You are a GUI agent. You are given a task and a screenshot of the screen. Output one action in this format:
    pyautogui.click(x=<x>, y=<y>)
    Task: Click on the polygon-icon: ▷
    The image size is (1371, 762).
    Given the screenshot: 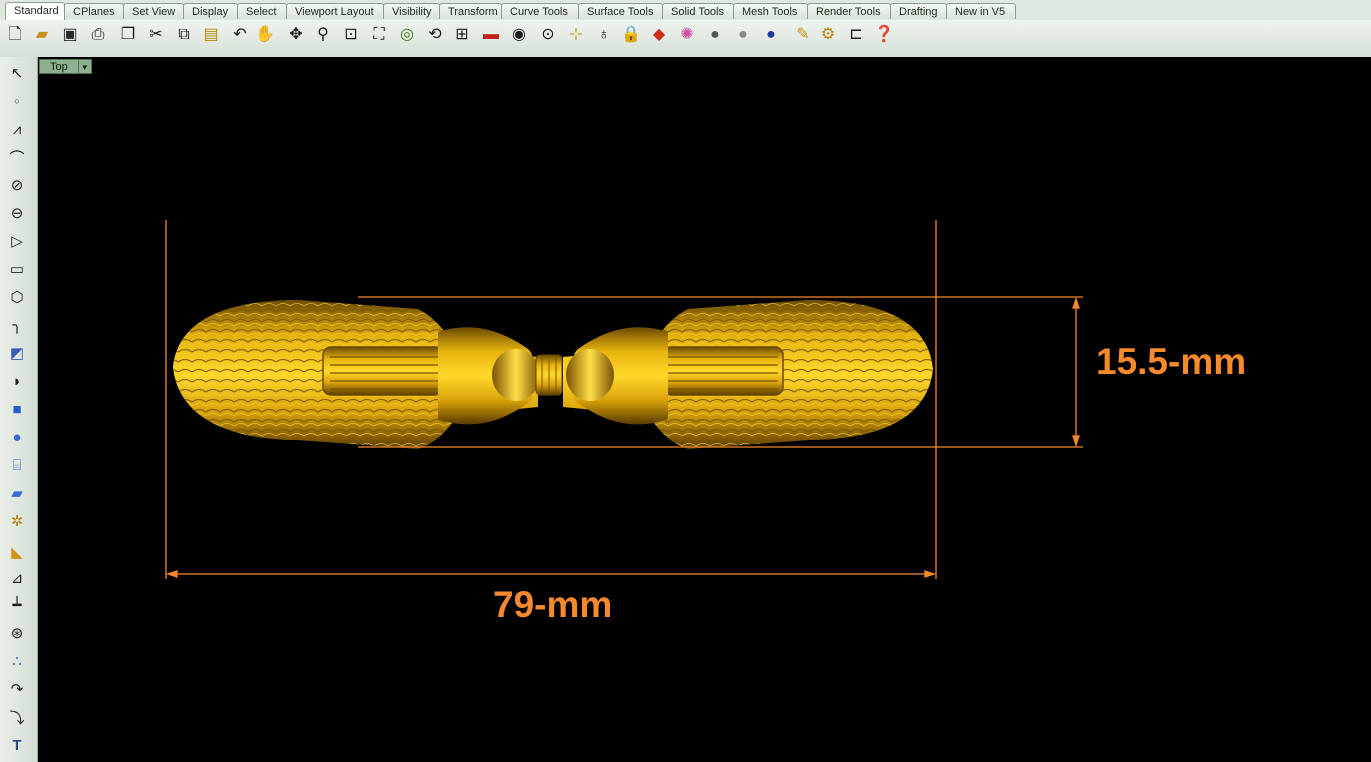 What is the action you would take?
    pyautogui.click(x=17, y=241)
    